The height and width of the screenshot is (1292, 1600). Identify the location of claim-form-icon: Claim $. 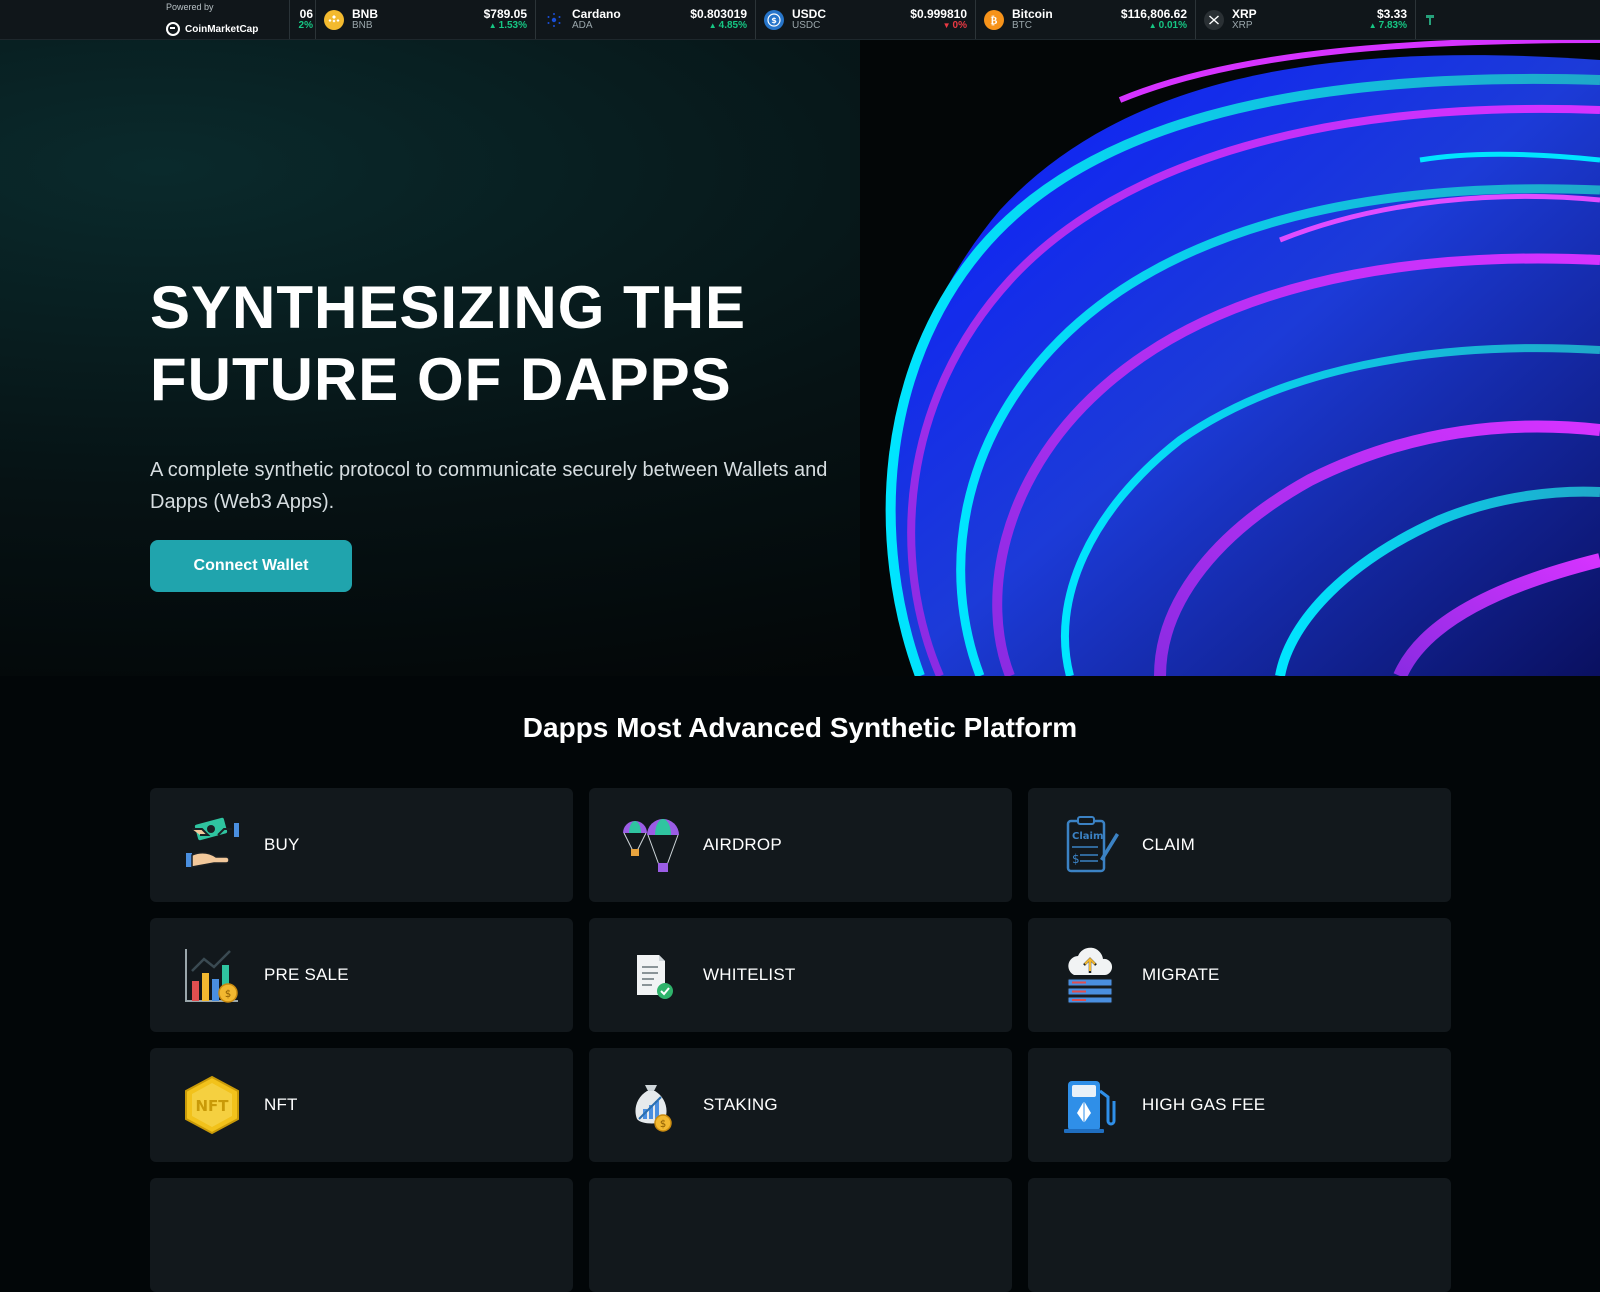
(1090, 845).